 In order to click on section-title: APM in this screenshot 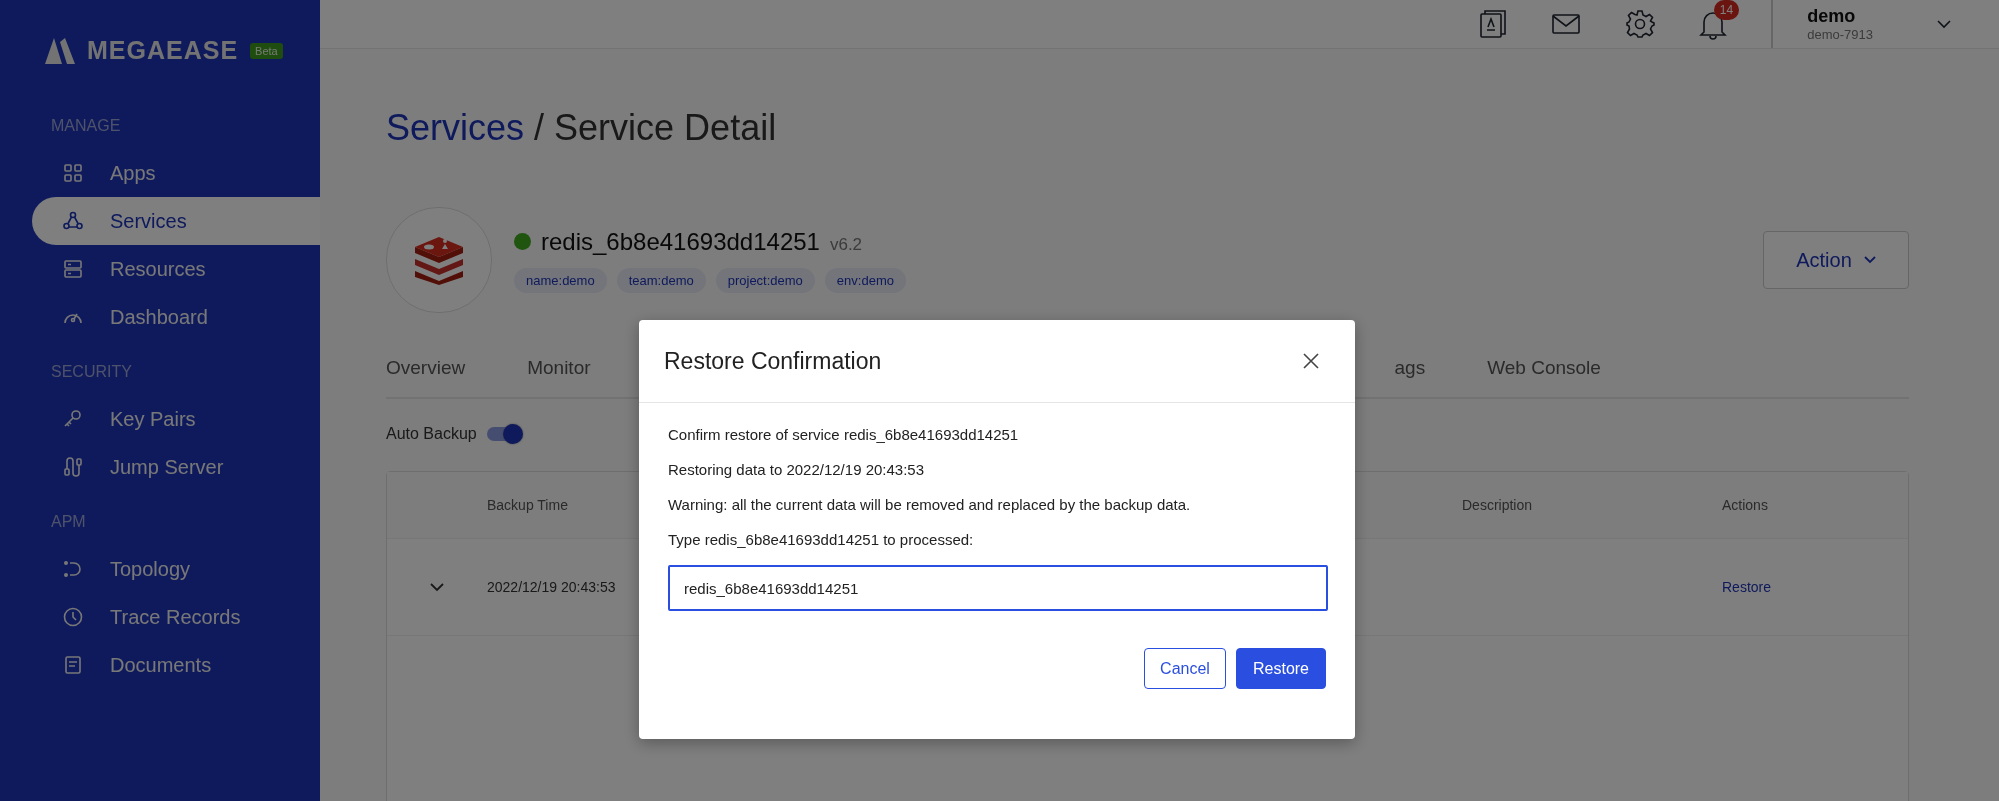, I will do `click(68, 522)`.